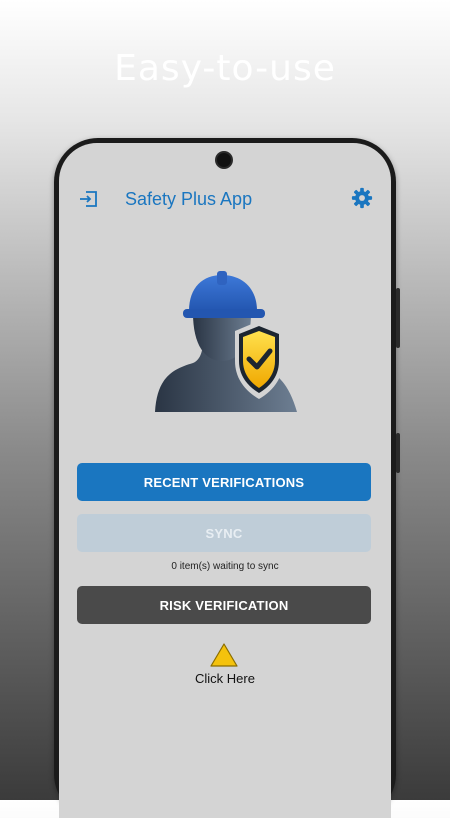  What do you see at coordinates (362, 198) in the screenshot?
I see `gear-icon` at bounding box center [362, 198].